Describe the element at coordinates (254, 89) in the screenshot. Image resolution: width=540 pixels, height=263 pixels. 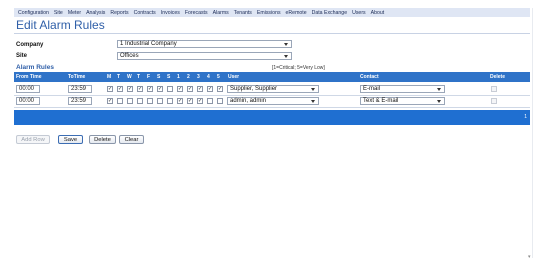
I see `user-select-value: Supplier, Supplier` at that location.